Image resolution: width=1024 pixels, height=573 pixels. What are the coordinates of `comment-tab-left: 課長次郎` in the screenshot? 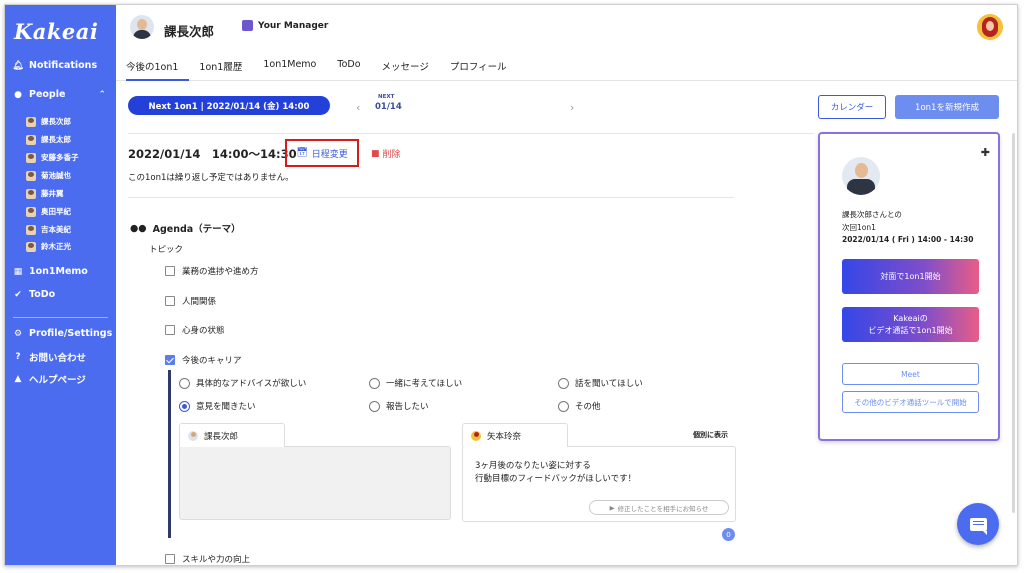 It's located at (232, 435).